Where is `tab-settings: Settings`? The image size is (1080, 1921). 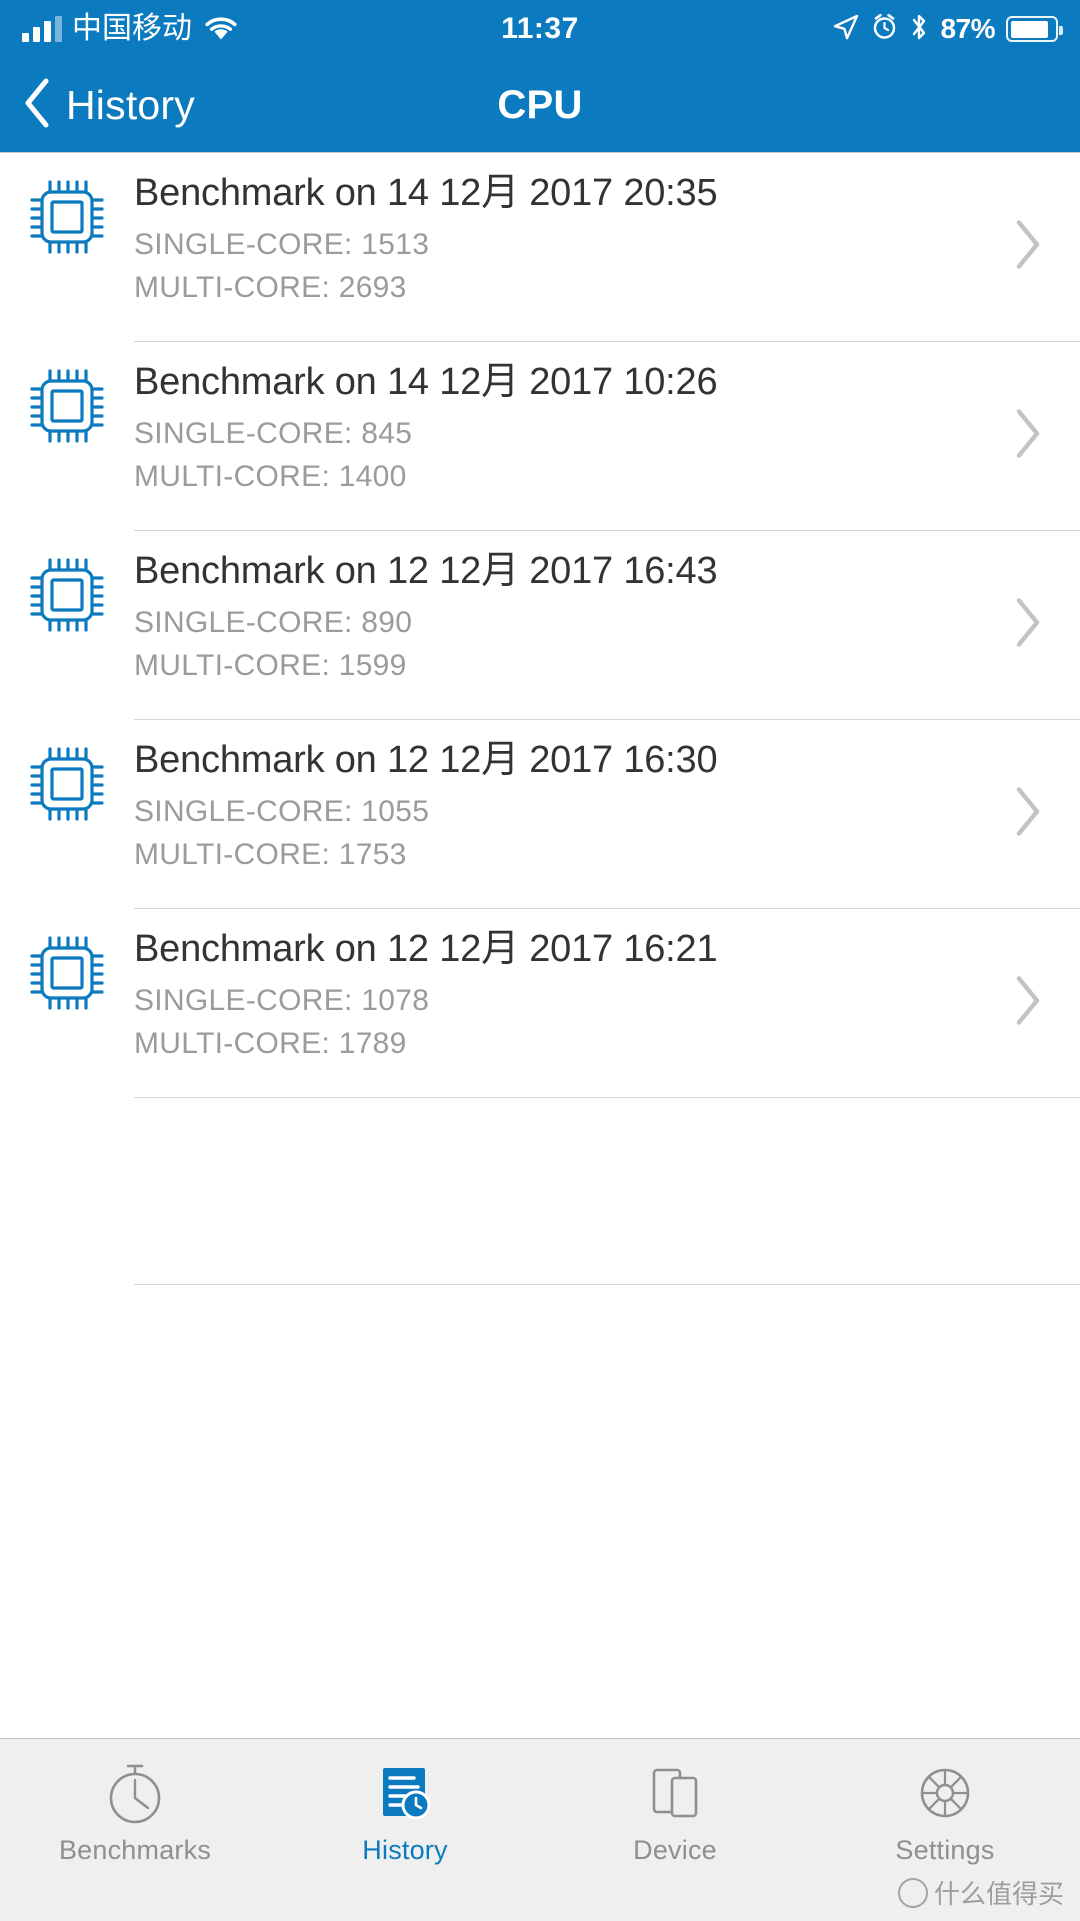 tab-settings: Settings is located at coordinates (945, 1802).